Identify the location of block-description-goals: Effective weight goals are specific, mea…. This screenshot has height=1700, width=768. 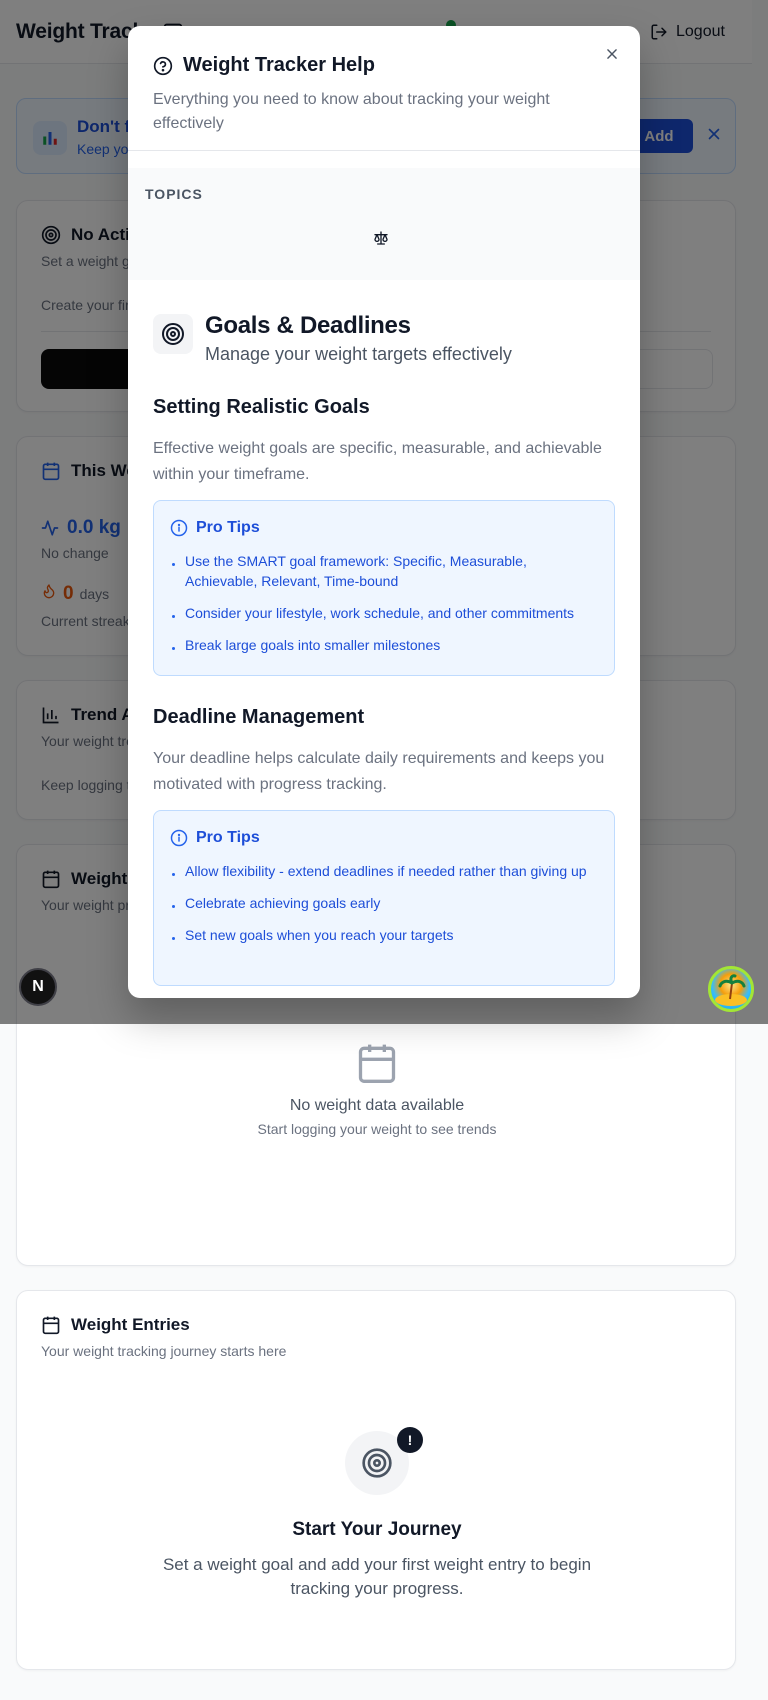
(377, 461).